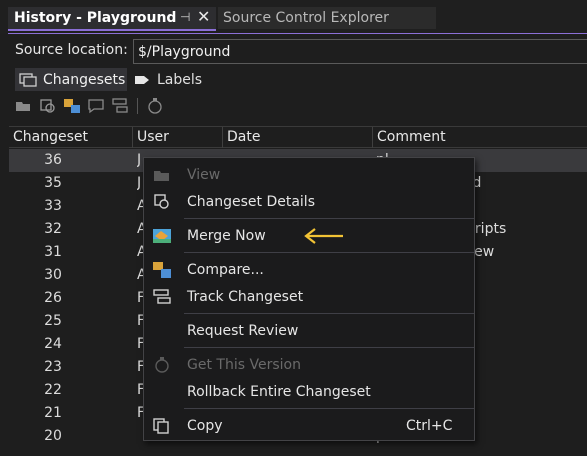  I want to click on menu-item-track-changeset: Track Changeset, so click(309, 297).